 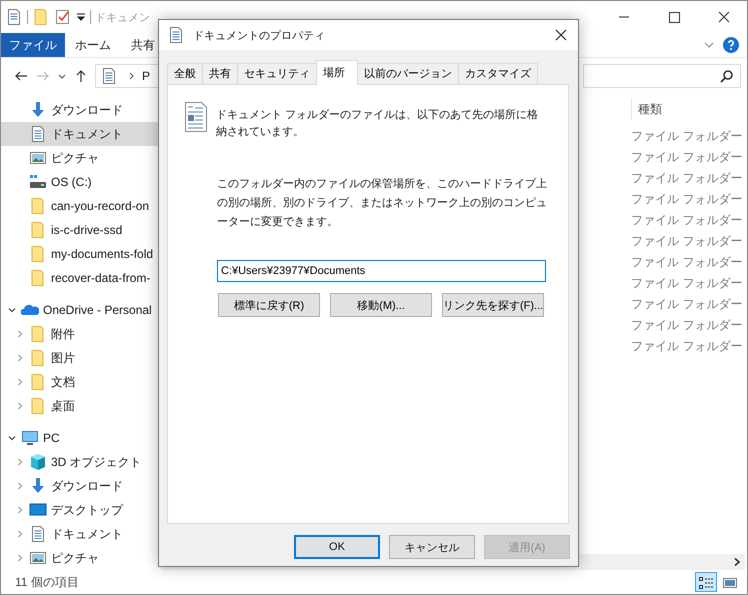 I want to click on column-header: 種類, so click(x=684, y=109).